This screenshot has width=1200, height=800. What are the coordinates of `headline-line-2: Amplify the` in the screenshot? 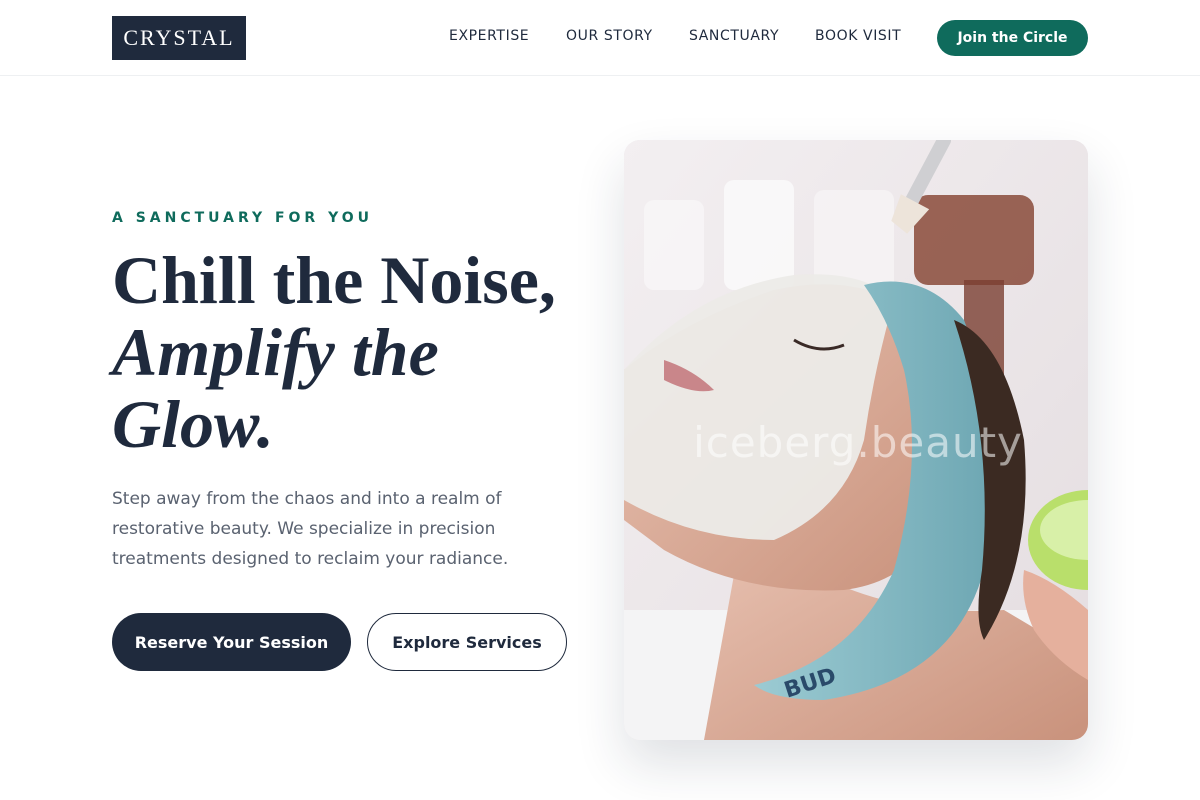 It's located at (275, 352).